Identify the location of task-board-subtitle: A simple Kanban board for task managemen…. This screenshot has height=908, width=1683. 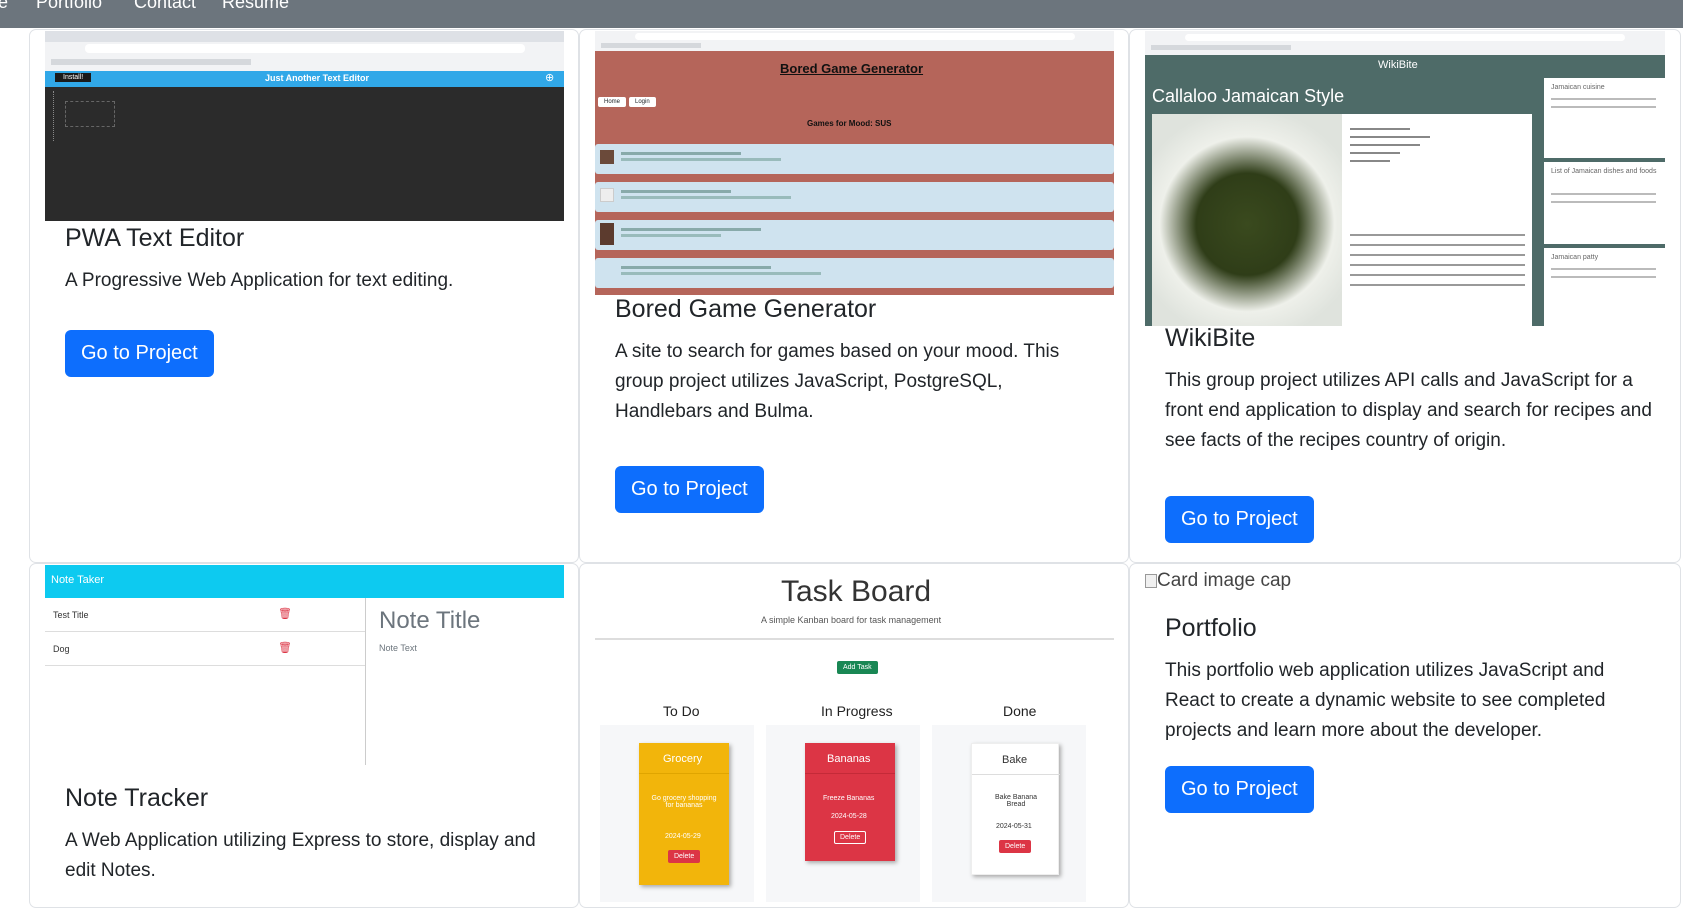
(851, 620).